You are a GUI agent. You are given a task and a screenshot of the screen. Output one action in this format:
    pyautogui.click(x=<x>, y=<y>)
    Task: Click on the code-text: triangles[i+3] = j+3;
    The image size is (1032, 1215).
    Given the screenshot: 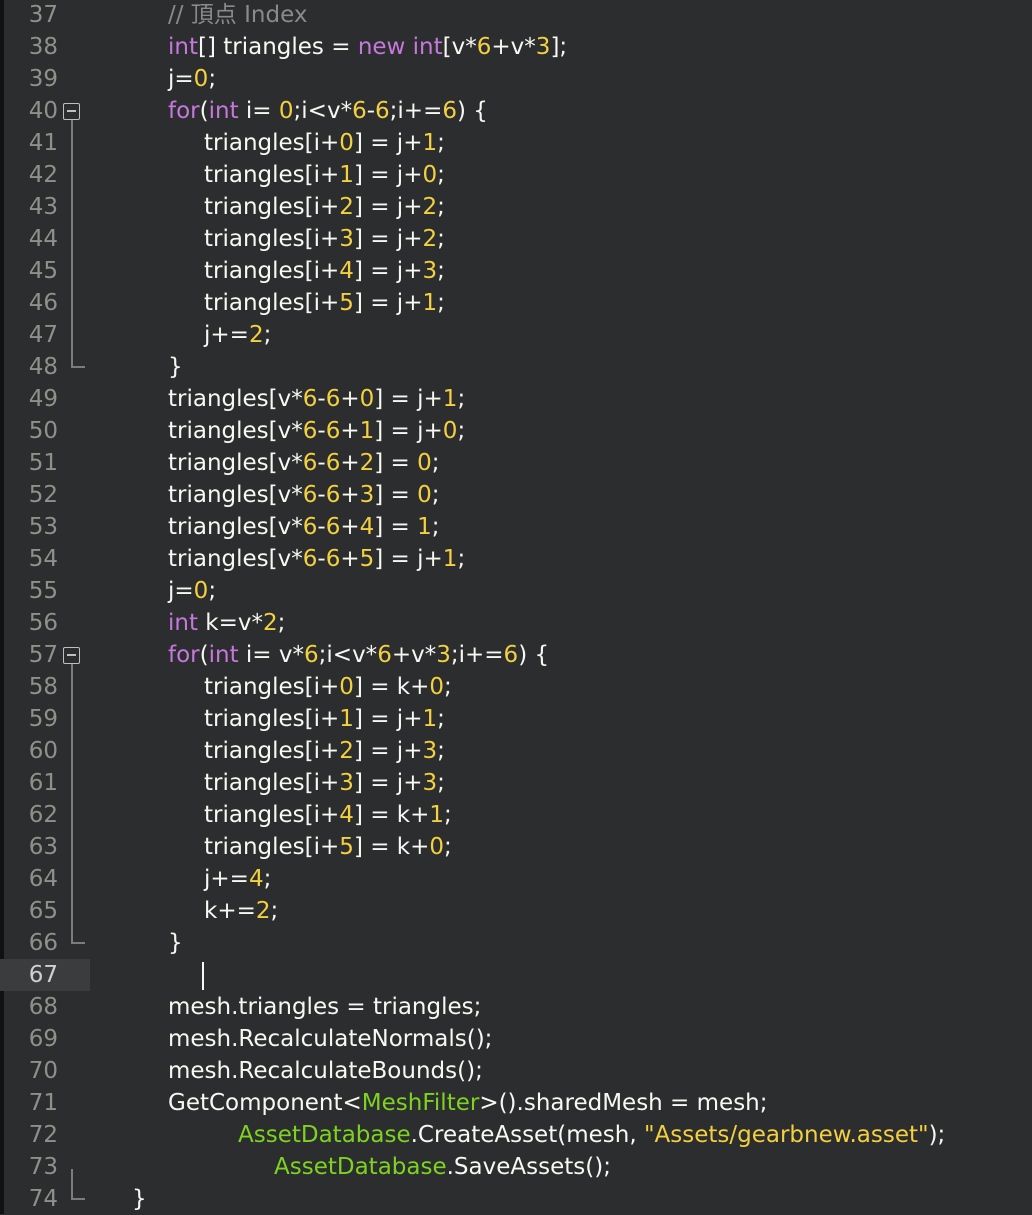 What is the action you would take?
    pyautogui.click(x=324, y=783)
    